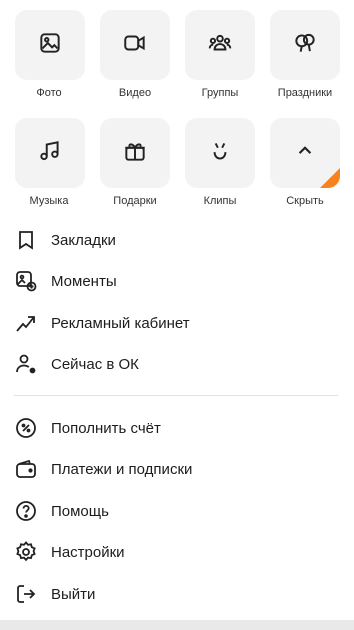 This screenshot has width=354, height=630. Describe the element at coordinates (26, 364) in the screenshot. I see `user-online-icon` at that location.